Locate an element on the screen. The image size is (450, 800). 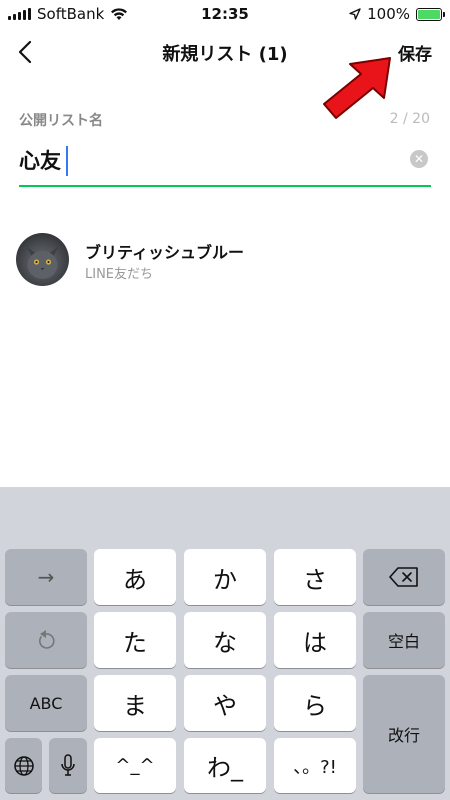
clear-icon: ✕ is located at coordinates (419, 159).